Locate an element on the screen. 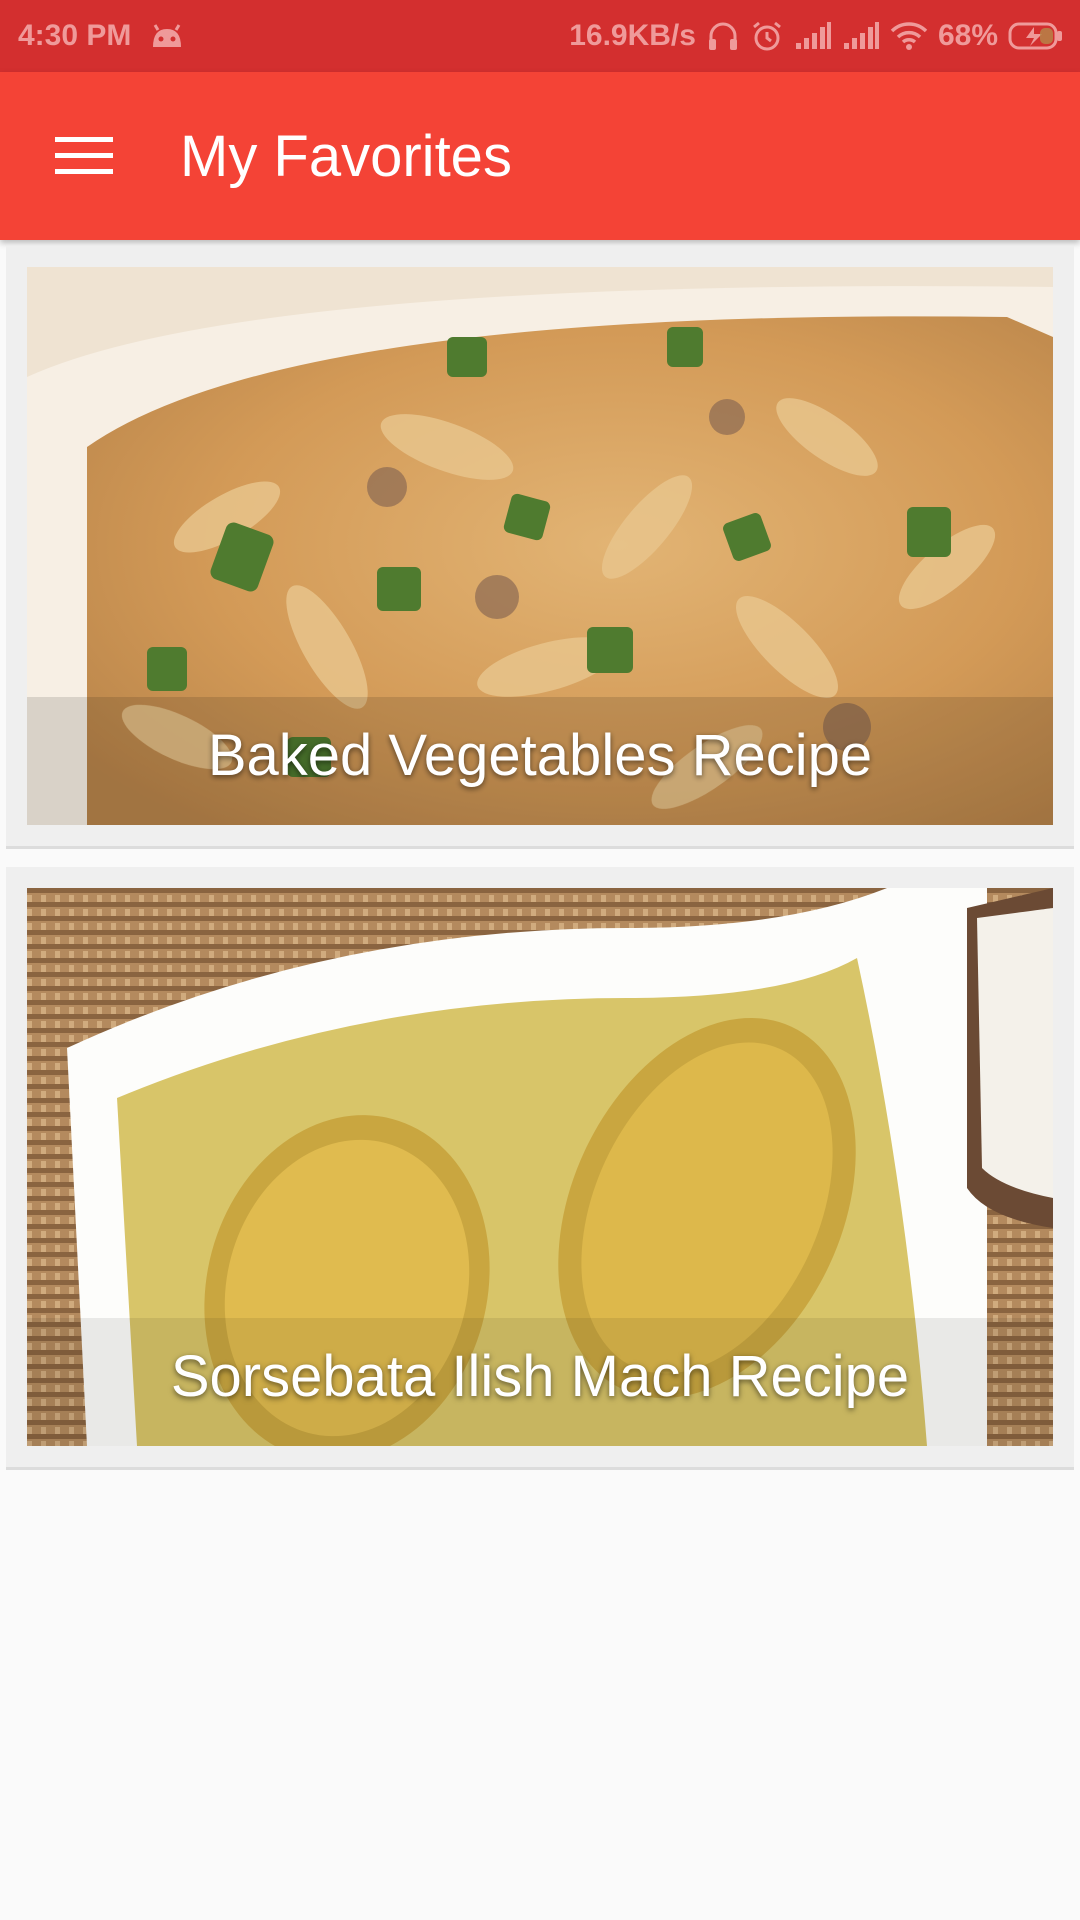 Image resolution: width=1080 pixels, height=1920 pixels. hamburger-menu-icon is located at coordinates (84, 156).